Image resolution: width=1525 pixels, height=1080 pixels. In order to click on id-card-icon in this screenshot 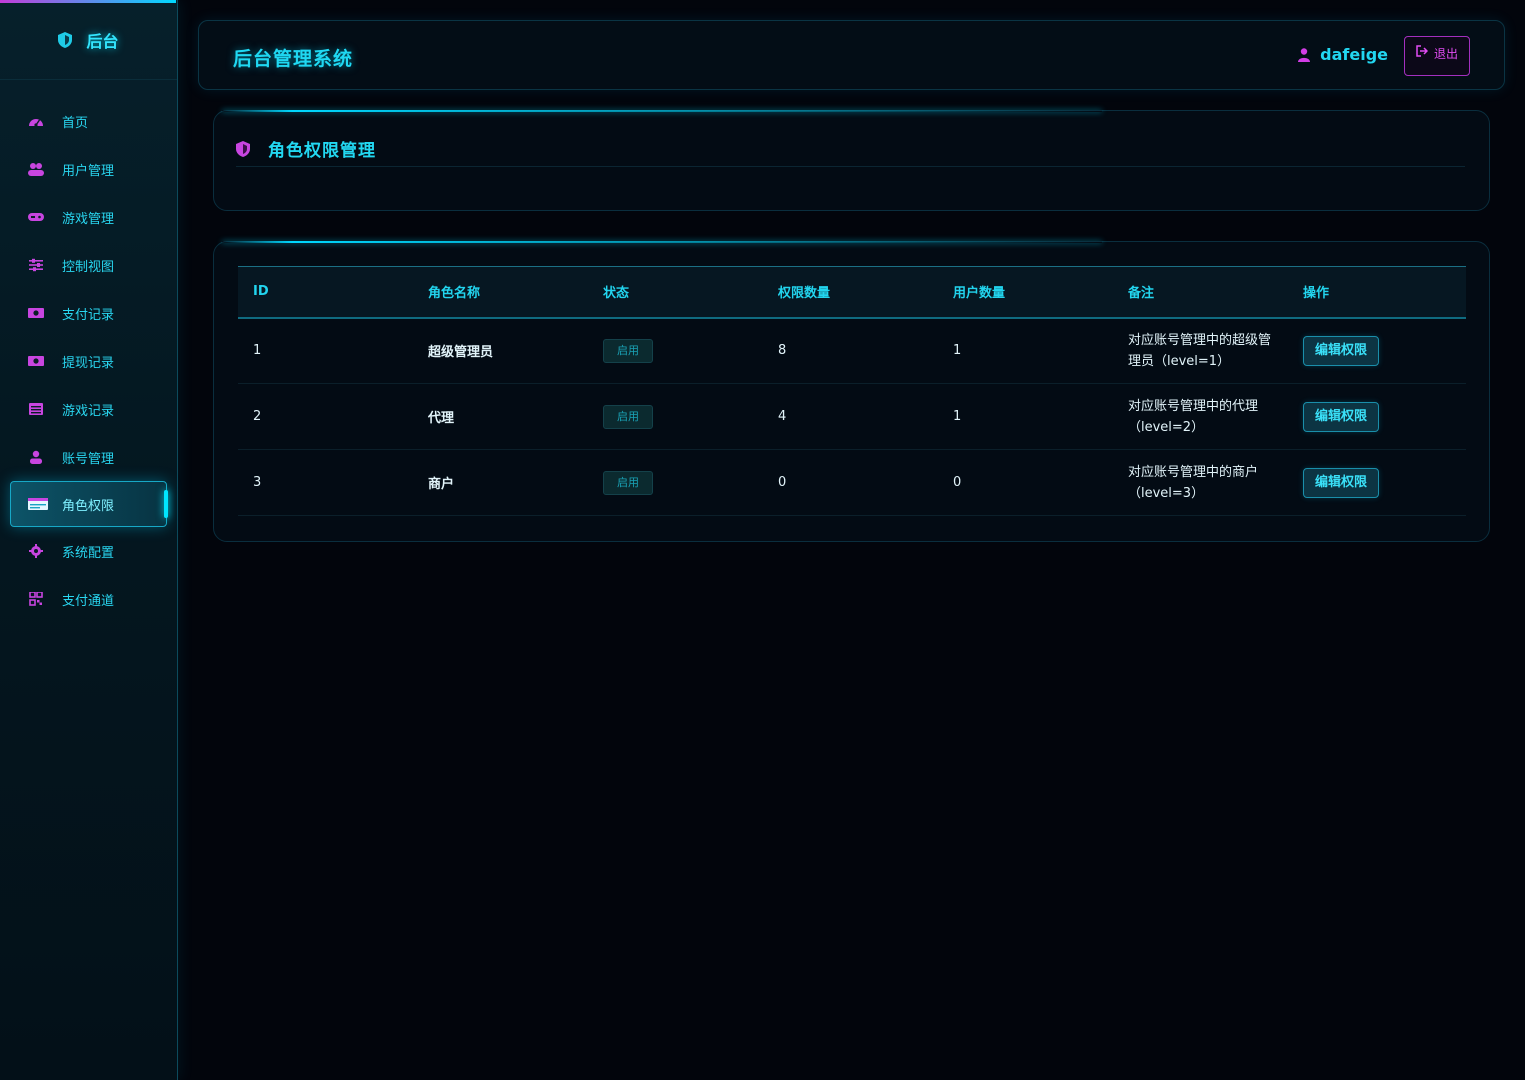, I will do `click(38, 504)`.